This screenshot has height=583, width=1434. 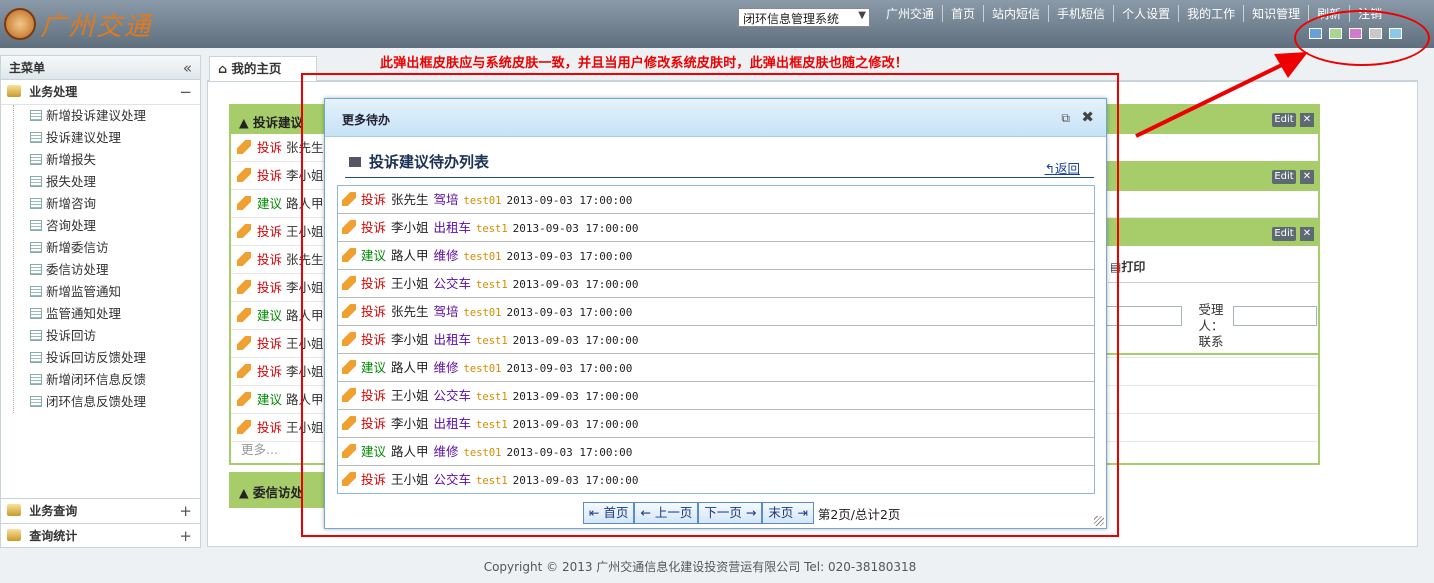 I want to click on row-category: 驾培, so click(x=446, y=199).